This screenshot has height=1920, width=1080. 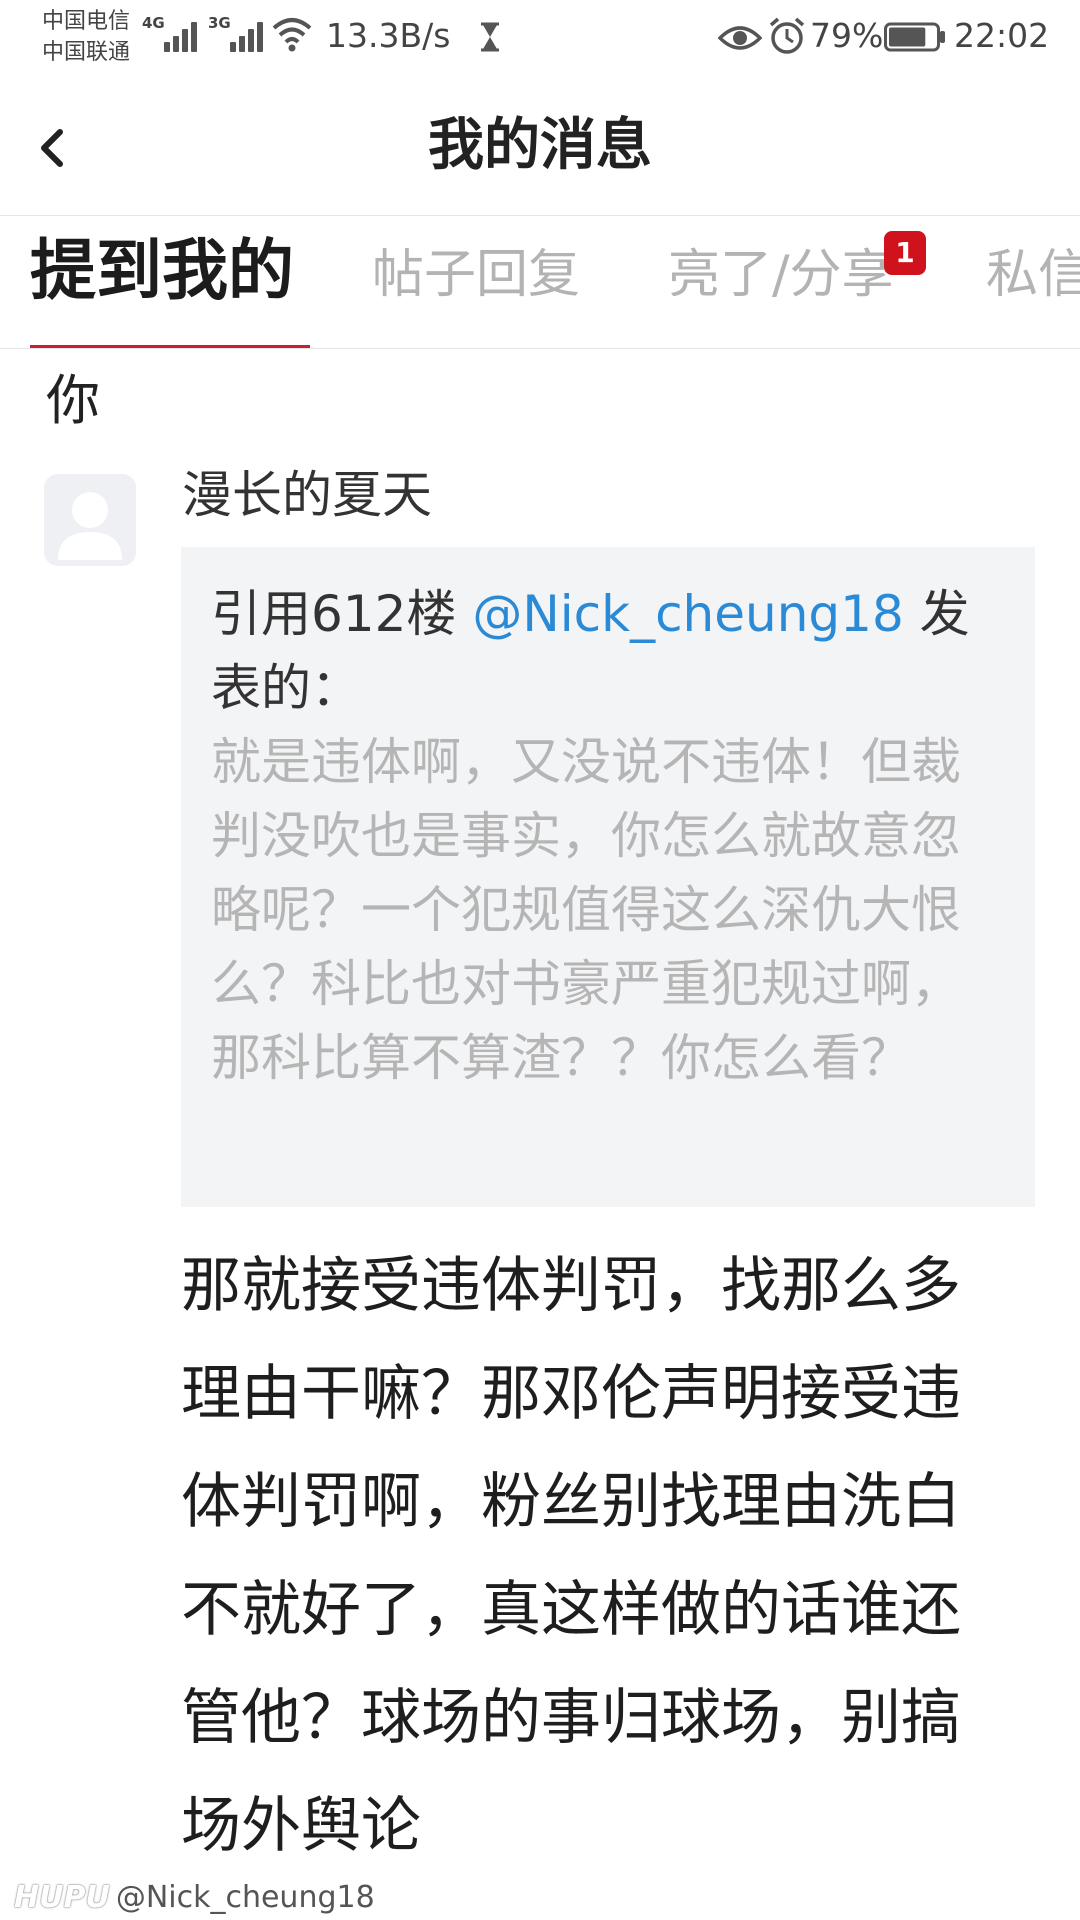 I want to click on net-type-1: 4G, so click(x=153, y=23).